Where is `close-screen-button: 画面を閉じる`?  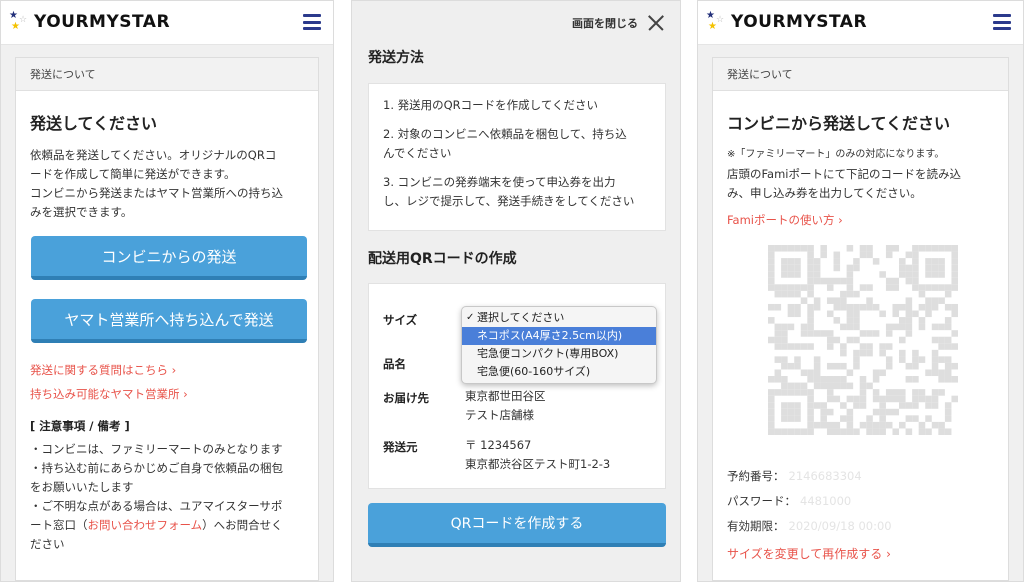 close-screen-button: 画面を閉じる is located at coordinates (618, 23).